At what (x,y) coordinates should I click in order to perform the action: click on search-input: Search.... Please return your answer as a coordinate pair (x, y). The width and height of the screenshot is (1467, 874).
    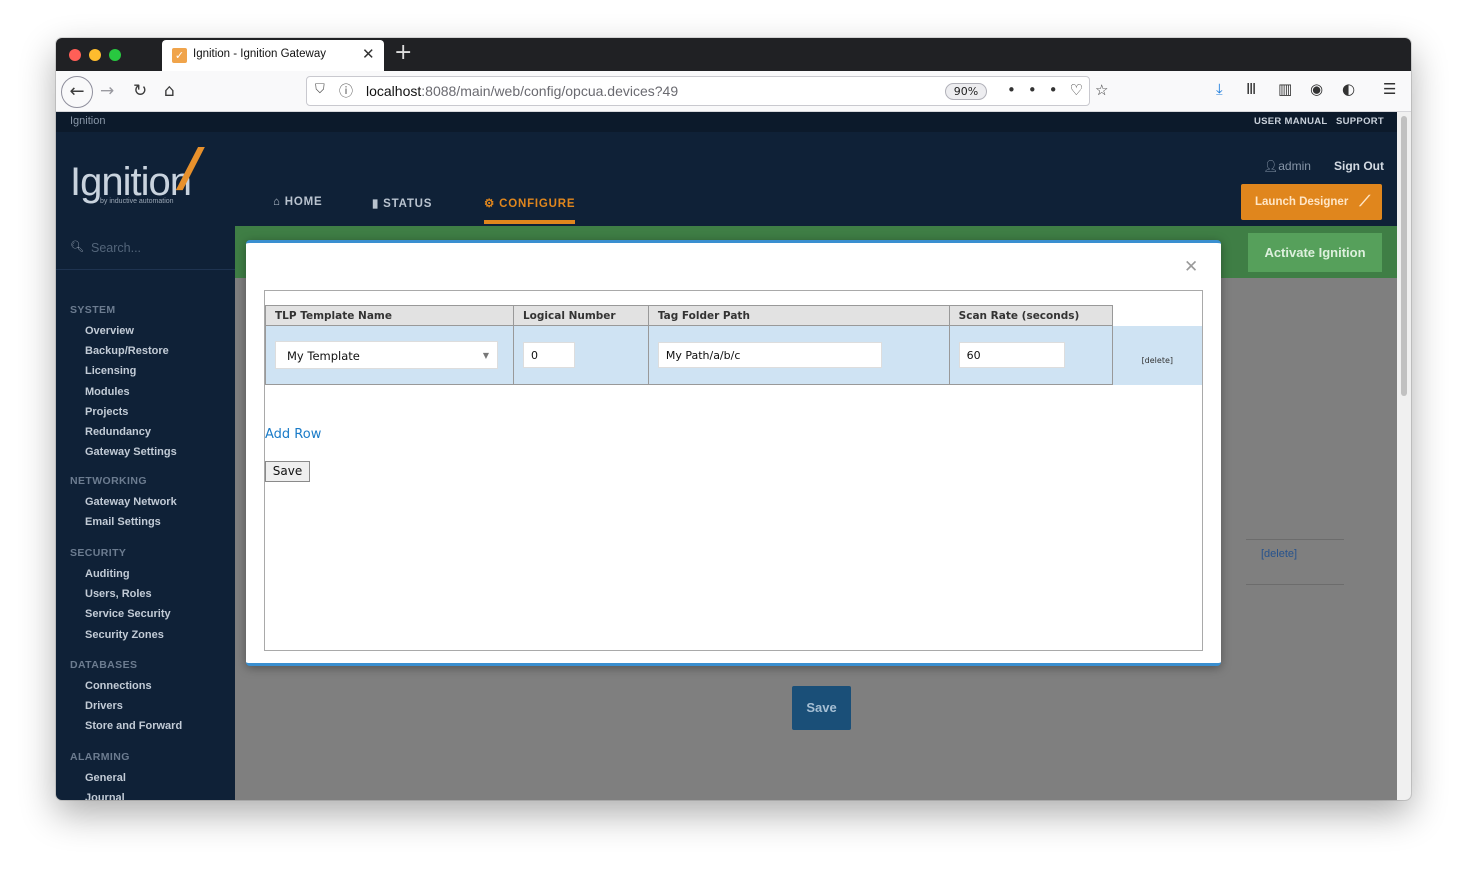
    Looking at the image, I should click on (116, 248).